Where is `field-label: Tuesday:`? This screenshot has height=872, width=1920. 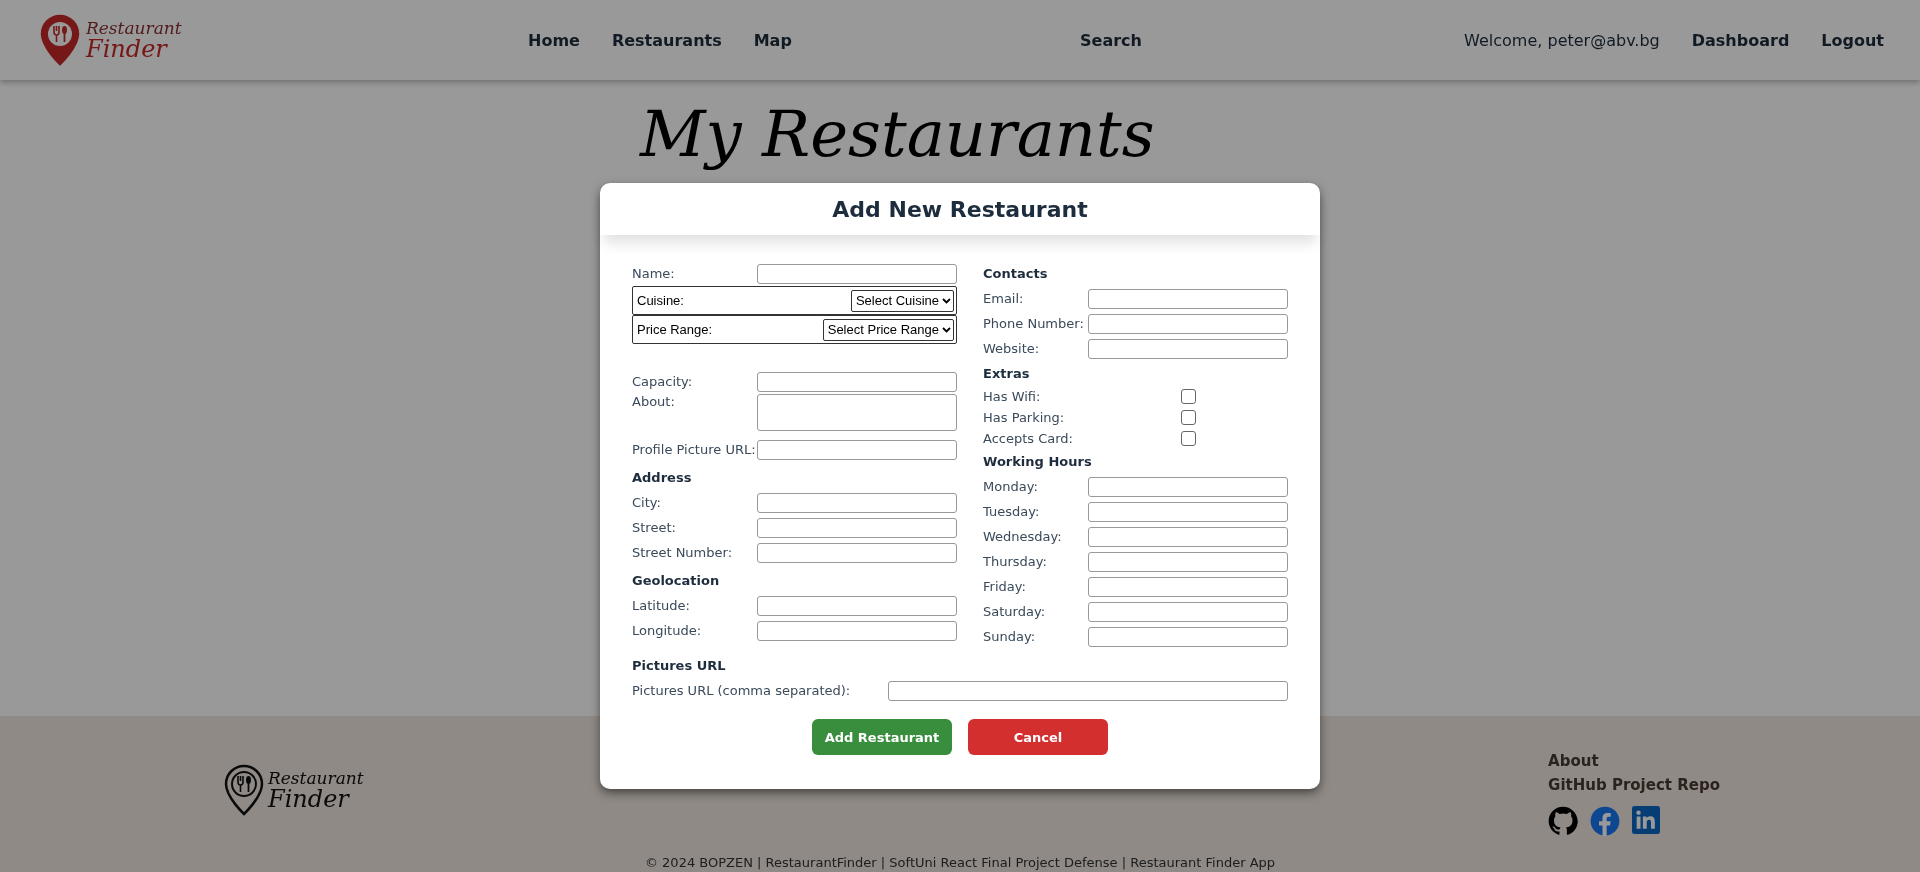 field-label: Tuesday: is located at coordinates (1012, 511).